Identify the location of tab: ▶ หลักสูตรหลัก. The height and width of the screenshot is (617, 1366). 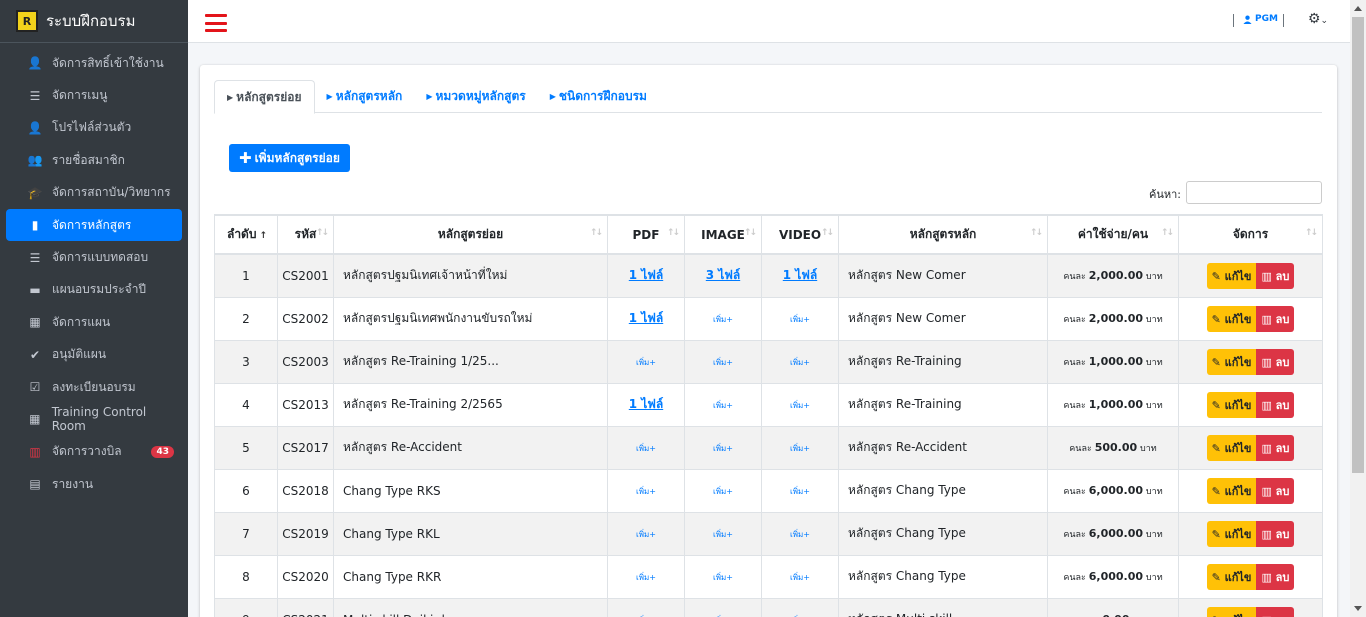
(365, 96).